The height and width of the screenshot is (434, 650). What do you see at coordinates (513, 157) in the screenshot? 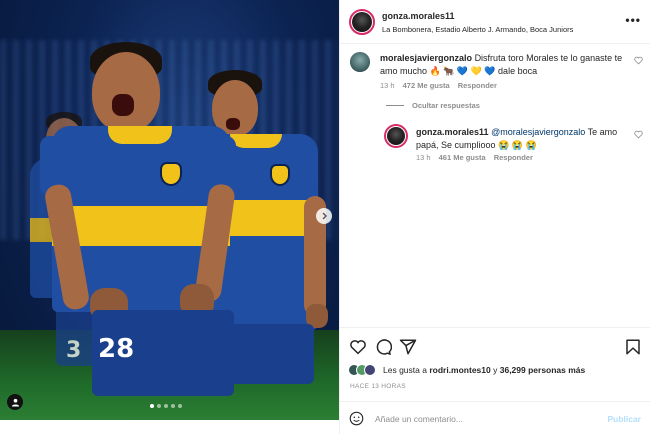
I see `reply-reply-button: Responder` at bounding box center [513, 157].